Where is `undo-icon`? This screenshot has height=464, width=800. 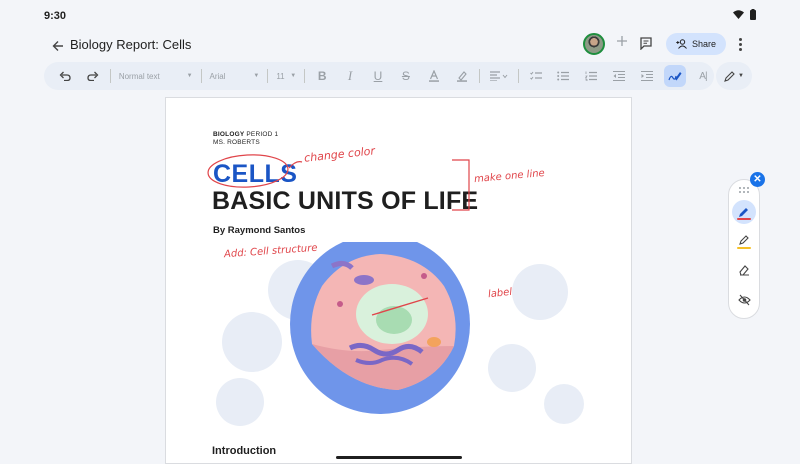
undo-icon is located at coordinates (65, 76).